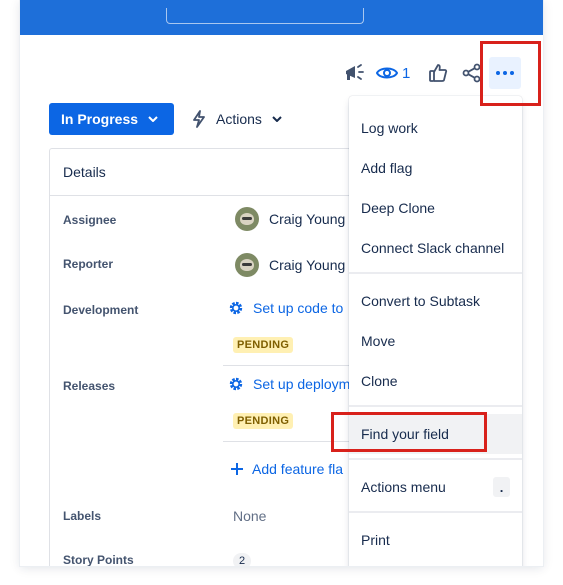  I want to click on menu-item-log-work: Log work, so click(435, 128).